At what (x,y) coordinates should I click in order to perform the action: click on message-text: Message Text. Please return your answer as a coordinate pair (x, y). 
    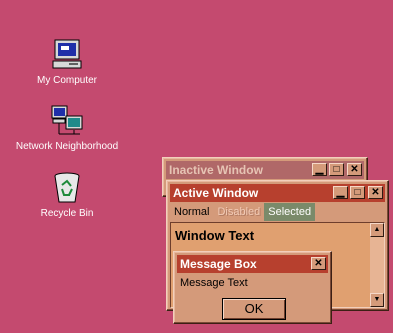
    Looking at the image, I should click on (214, 283).